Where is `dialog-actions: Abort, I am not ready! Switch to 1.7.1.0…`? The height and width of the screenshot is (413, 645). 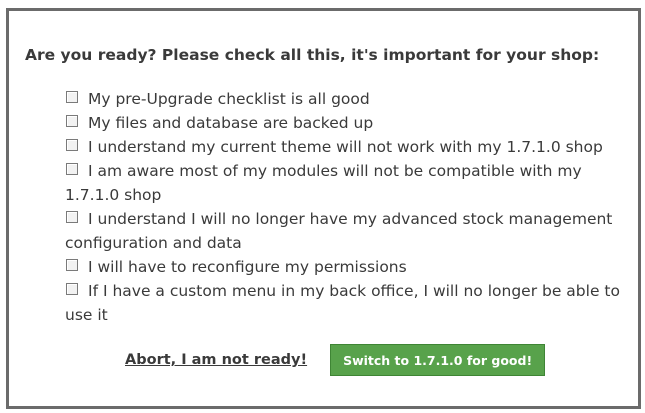 dialog-actions: Abort, I am not ready! Switch to 1.7.1.0… is located at coordinates (335, 360).